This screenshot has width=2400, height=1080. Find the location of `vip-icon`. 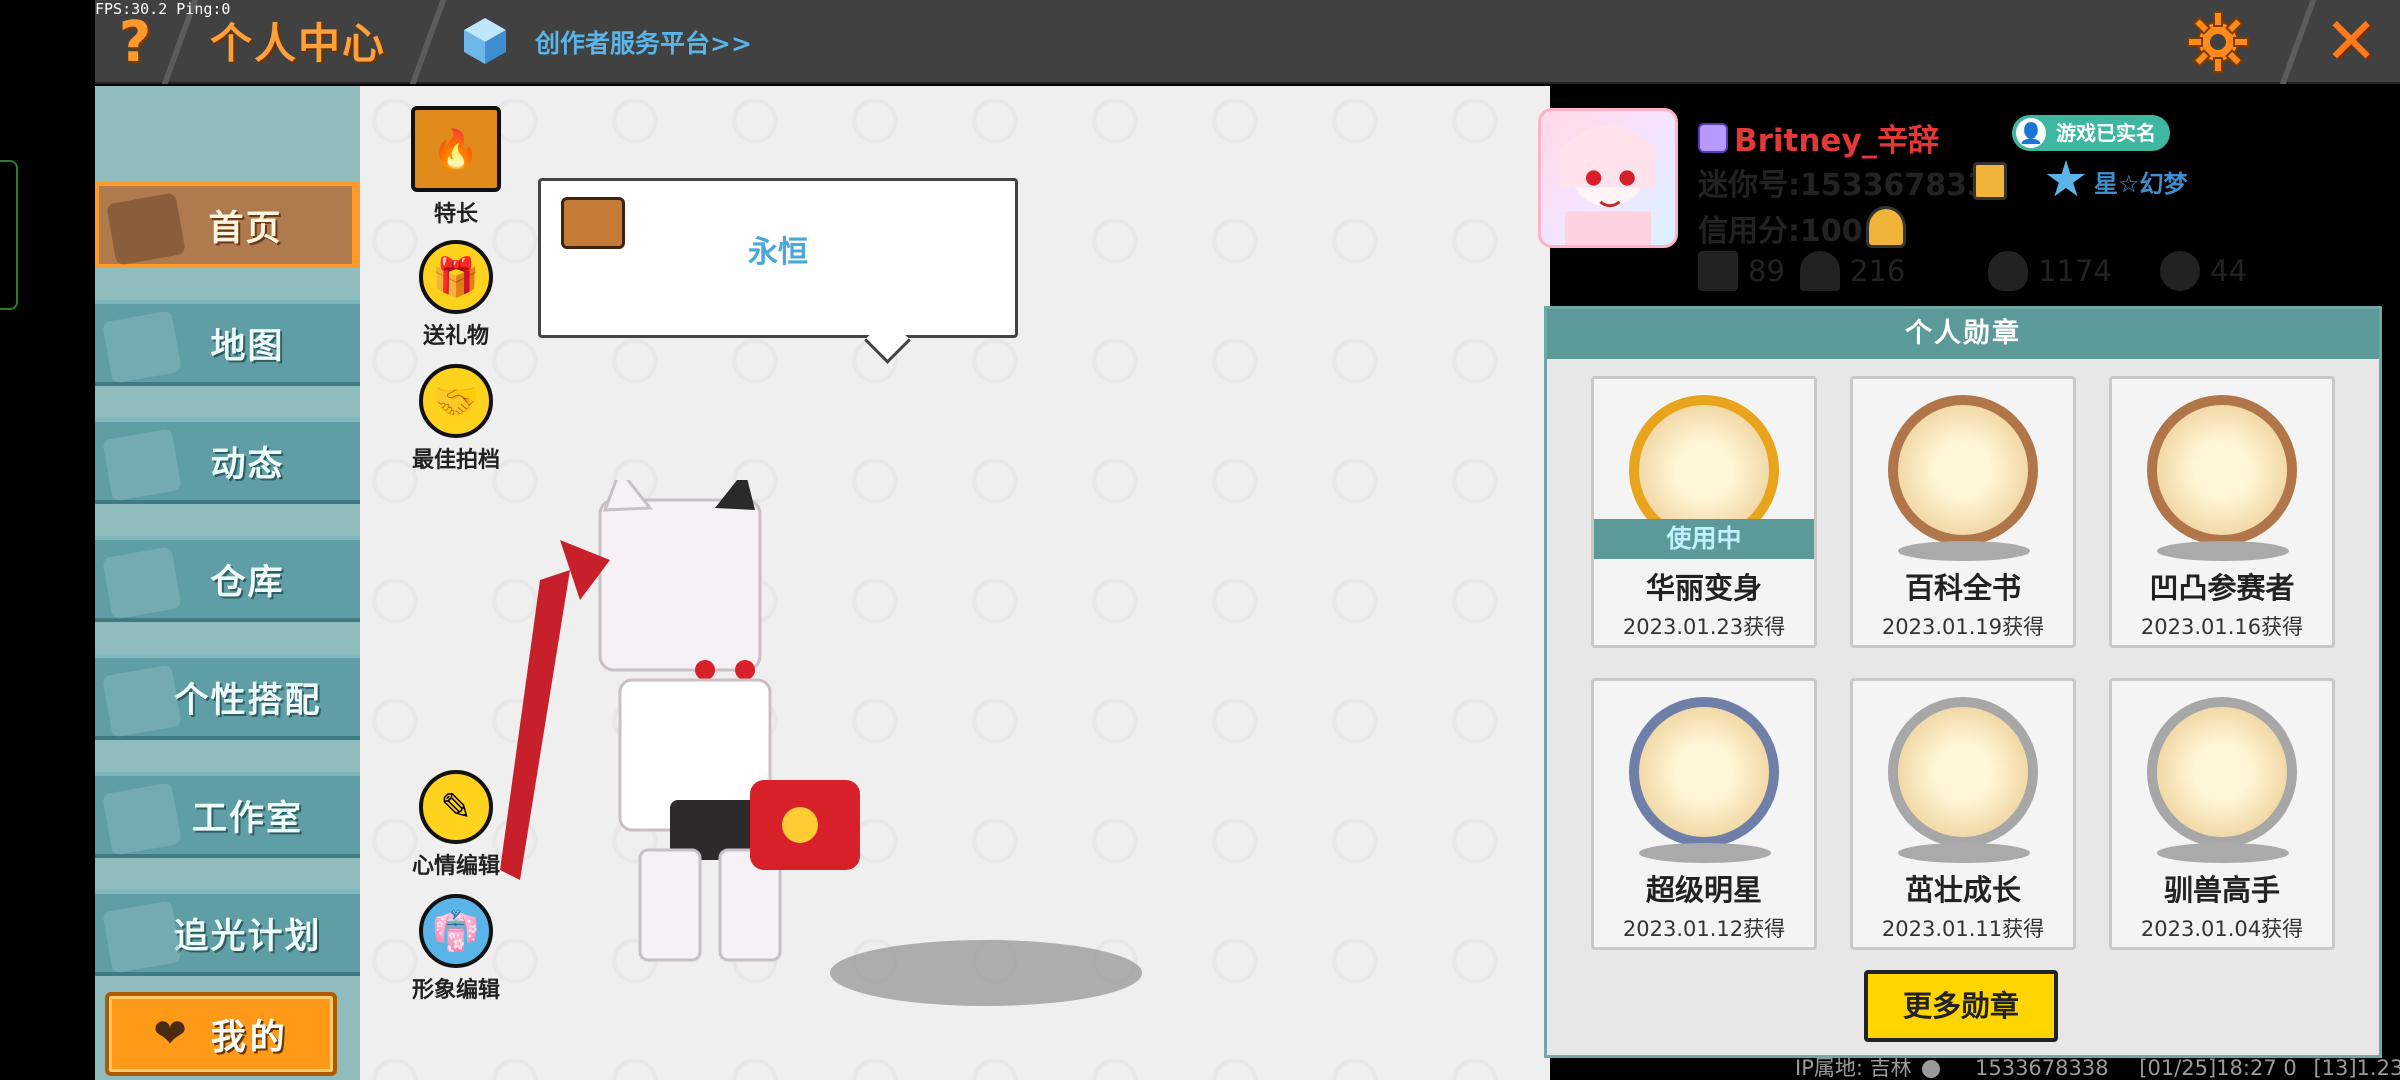

vip-icon is located at coordinates (1713, 137).